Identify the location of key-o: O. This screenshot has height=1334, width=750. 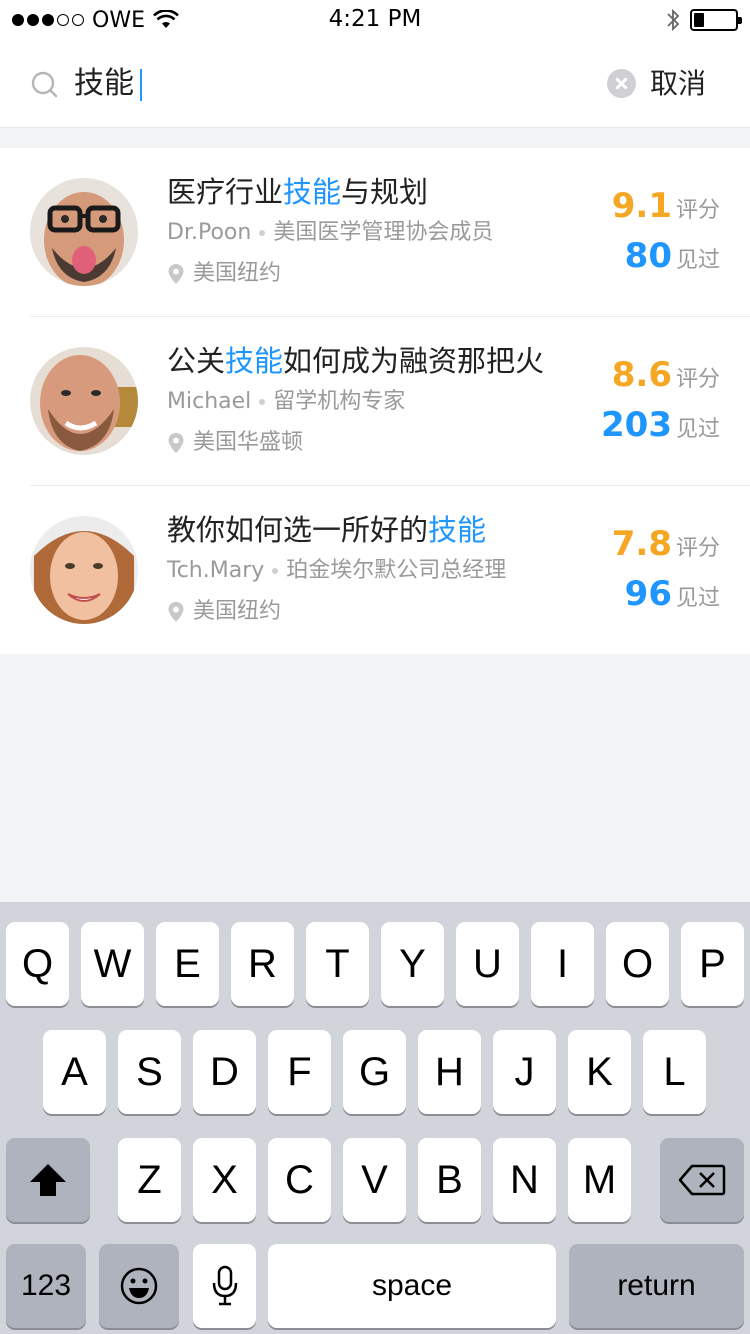
(637, 964).